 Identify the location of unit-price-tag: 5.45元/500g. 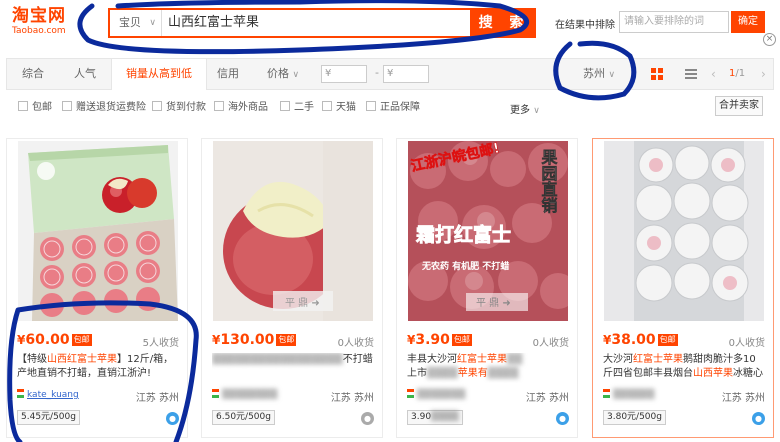
(48, 417).